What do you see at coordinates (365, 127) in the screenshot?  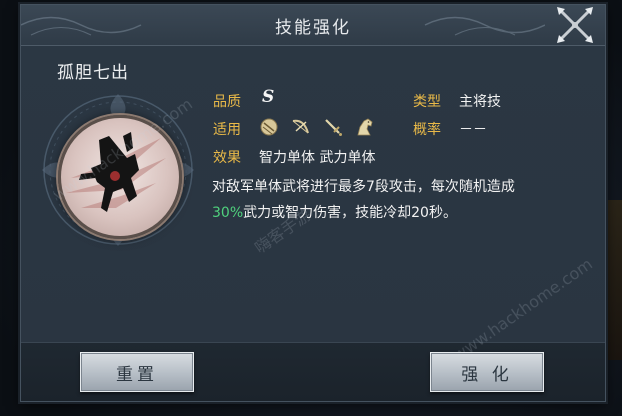 I see `horse-icon` at bounding box center [365, 127].